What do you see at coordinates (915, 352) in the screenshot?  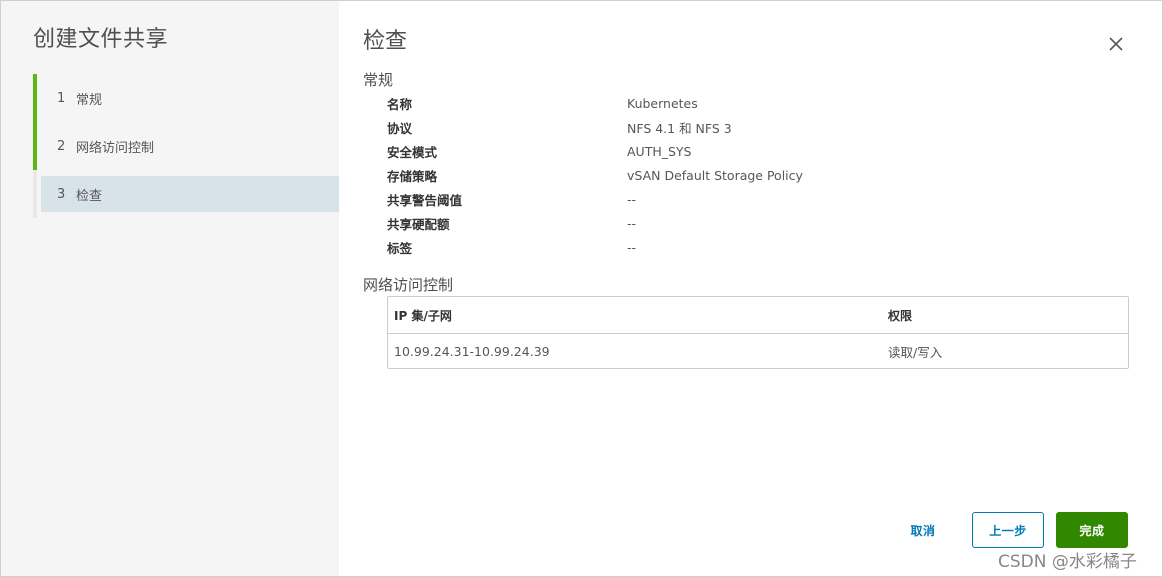 I see `cell-permission: 读取/写入` at bounding box center [915, 352].